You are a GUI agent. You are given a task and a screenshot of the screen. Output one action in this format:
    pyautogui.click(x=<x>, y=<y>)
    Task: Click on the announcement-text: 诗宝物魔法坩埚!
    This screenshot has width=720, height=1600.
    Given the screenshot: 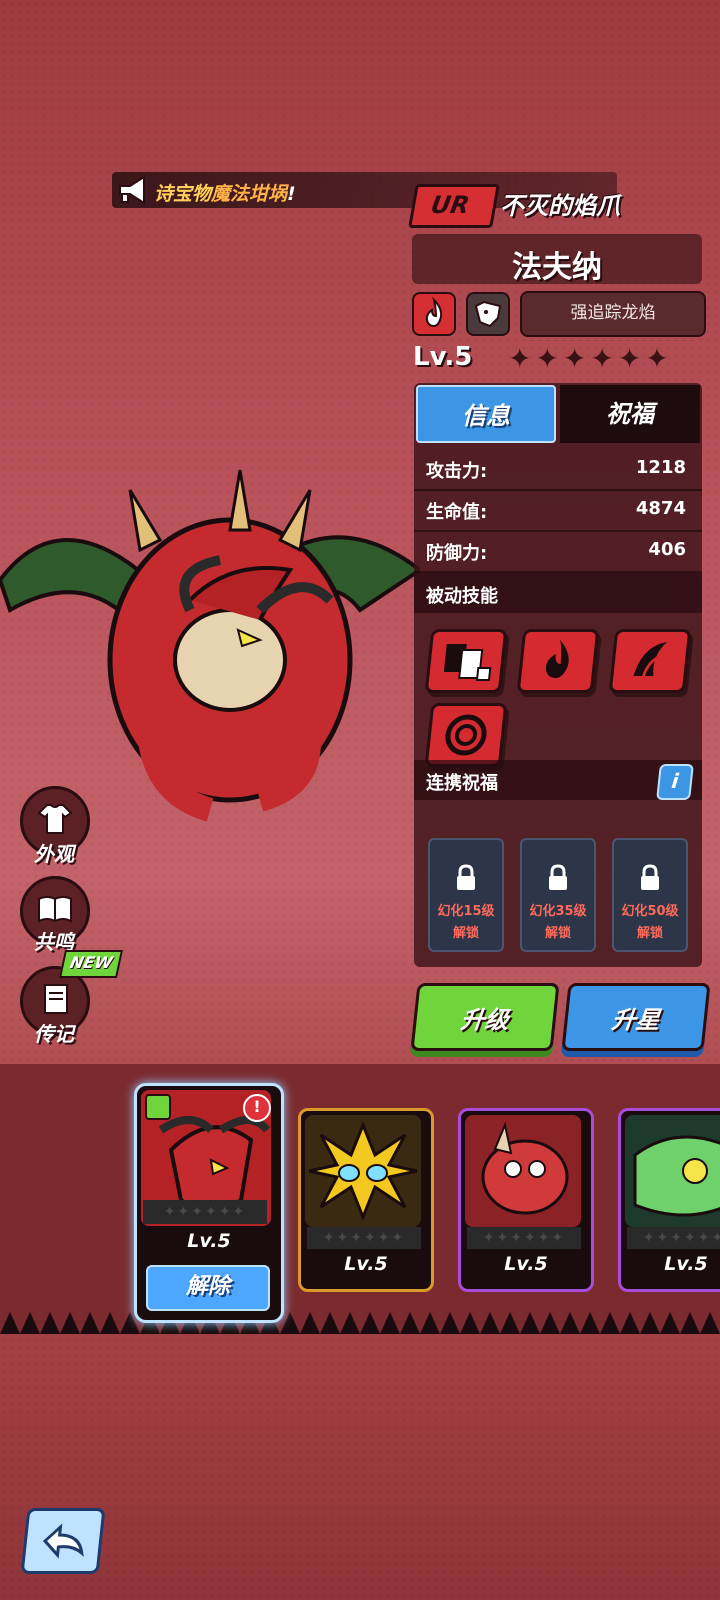 What is the action you would take?
    pyautogui.click(x=225, y=194)
    